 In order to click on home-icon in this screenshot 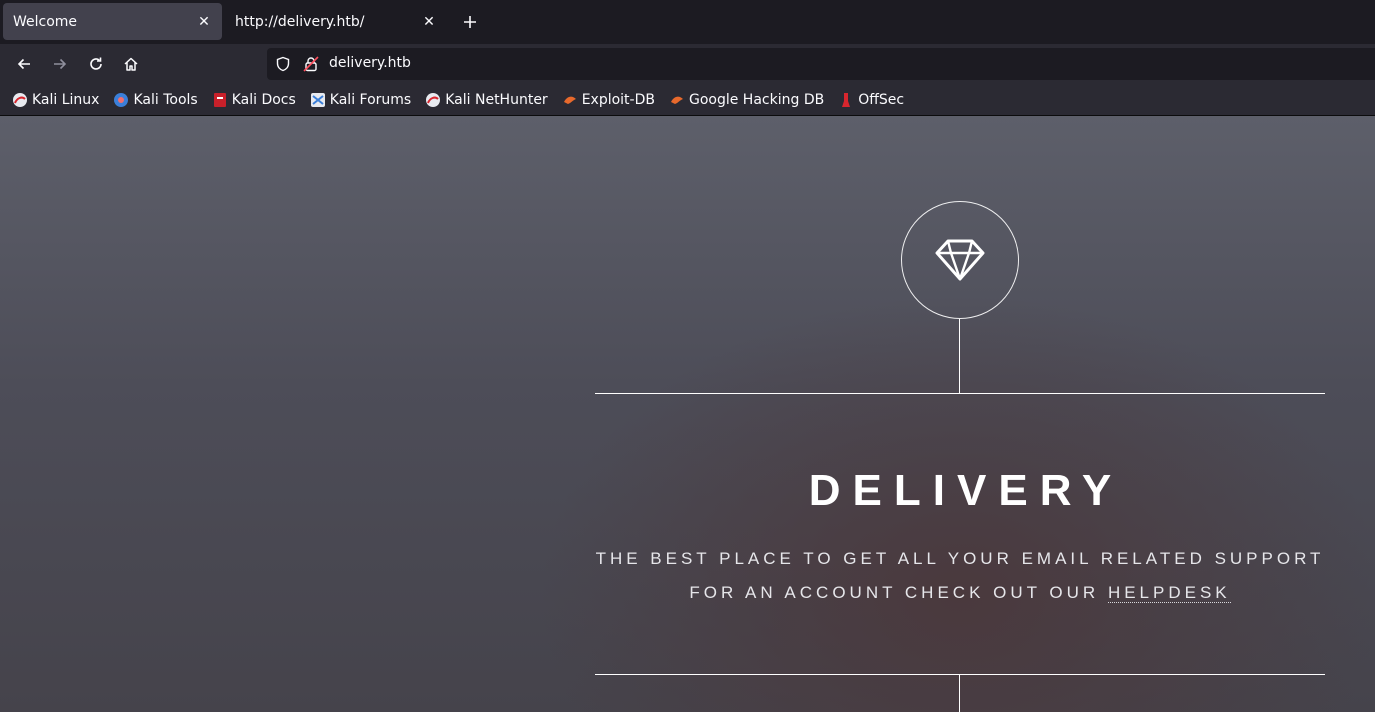, I will do `click(131, 64)`.